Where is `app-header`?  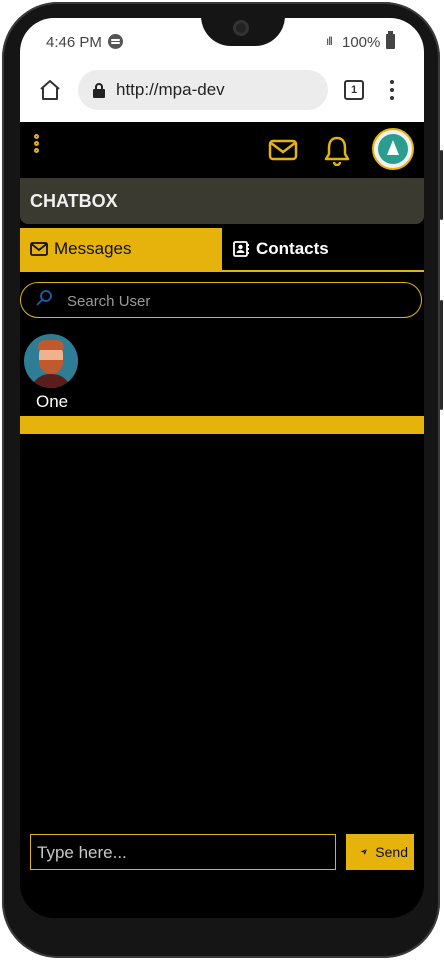 app-header is located at coordinates (222, 149).